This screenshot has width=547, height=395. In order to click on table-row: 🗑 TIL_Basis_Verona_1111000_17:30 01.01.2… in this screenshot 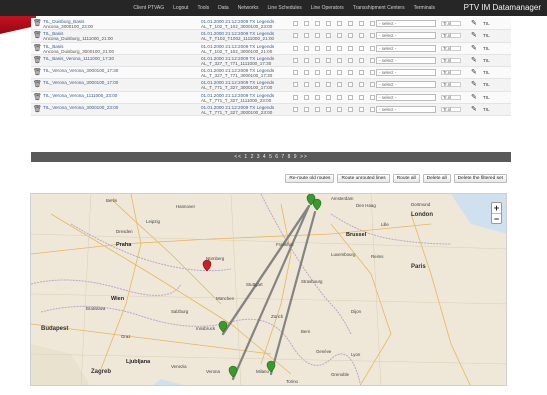, I will do `click(271, 61)`.